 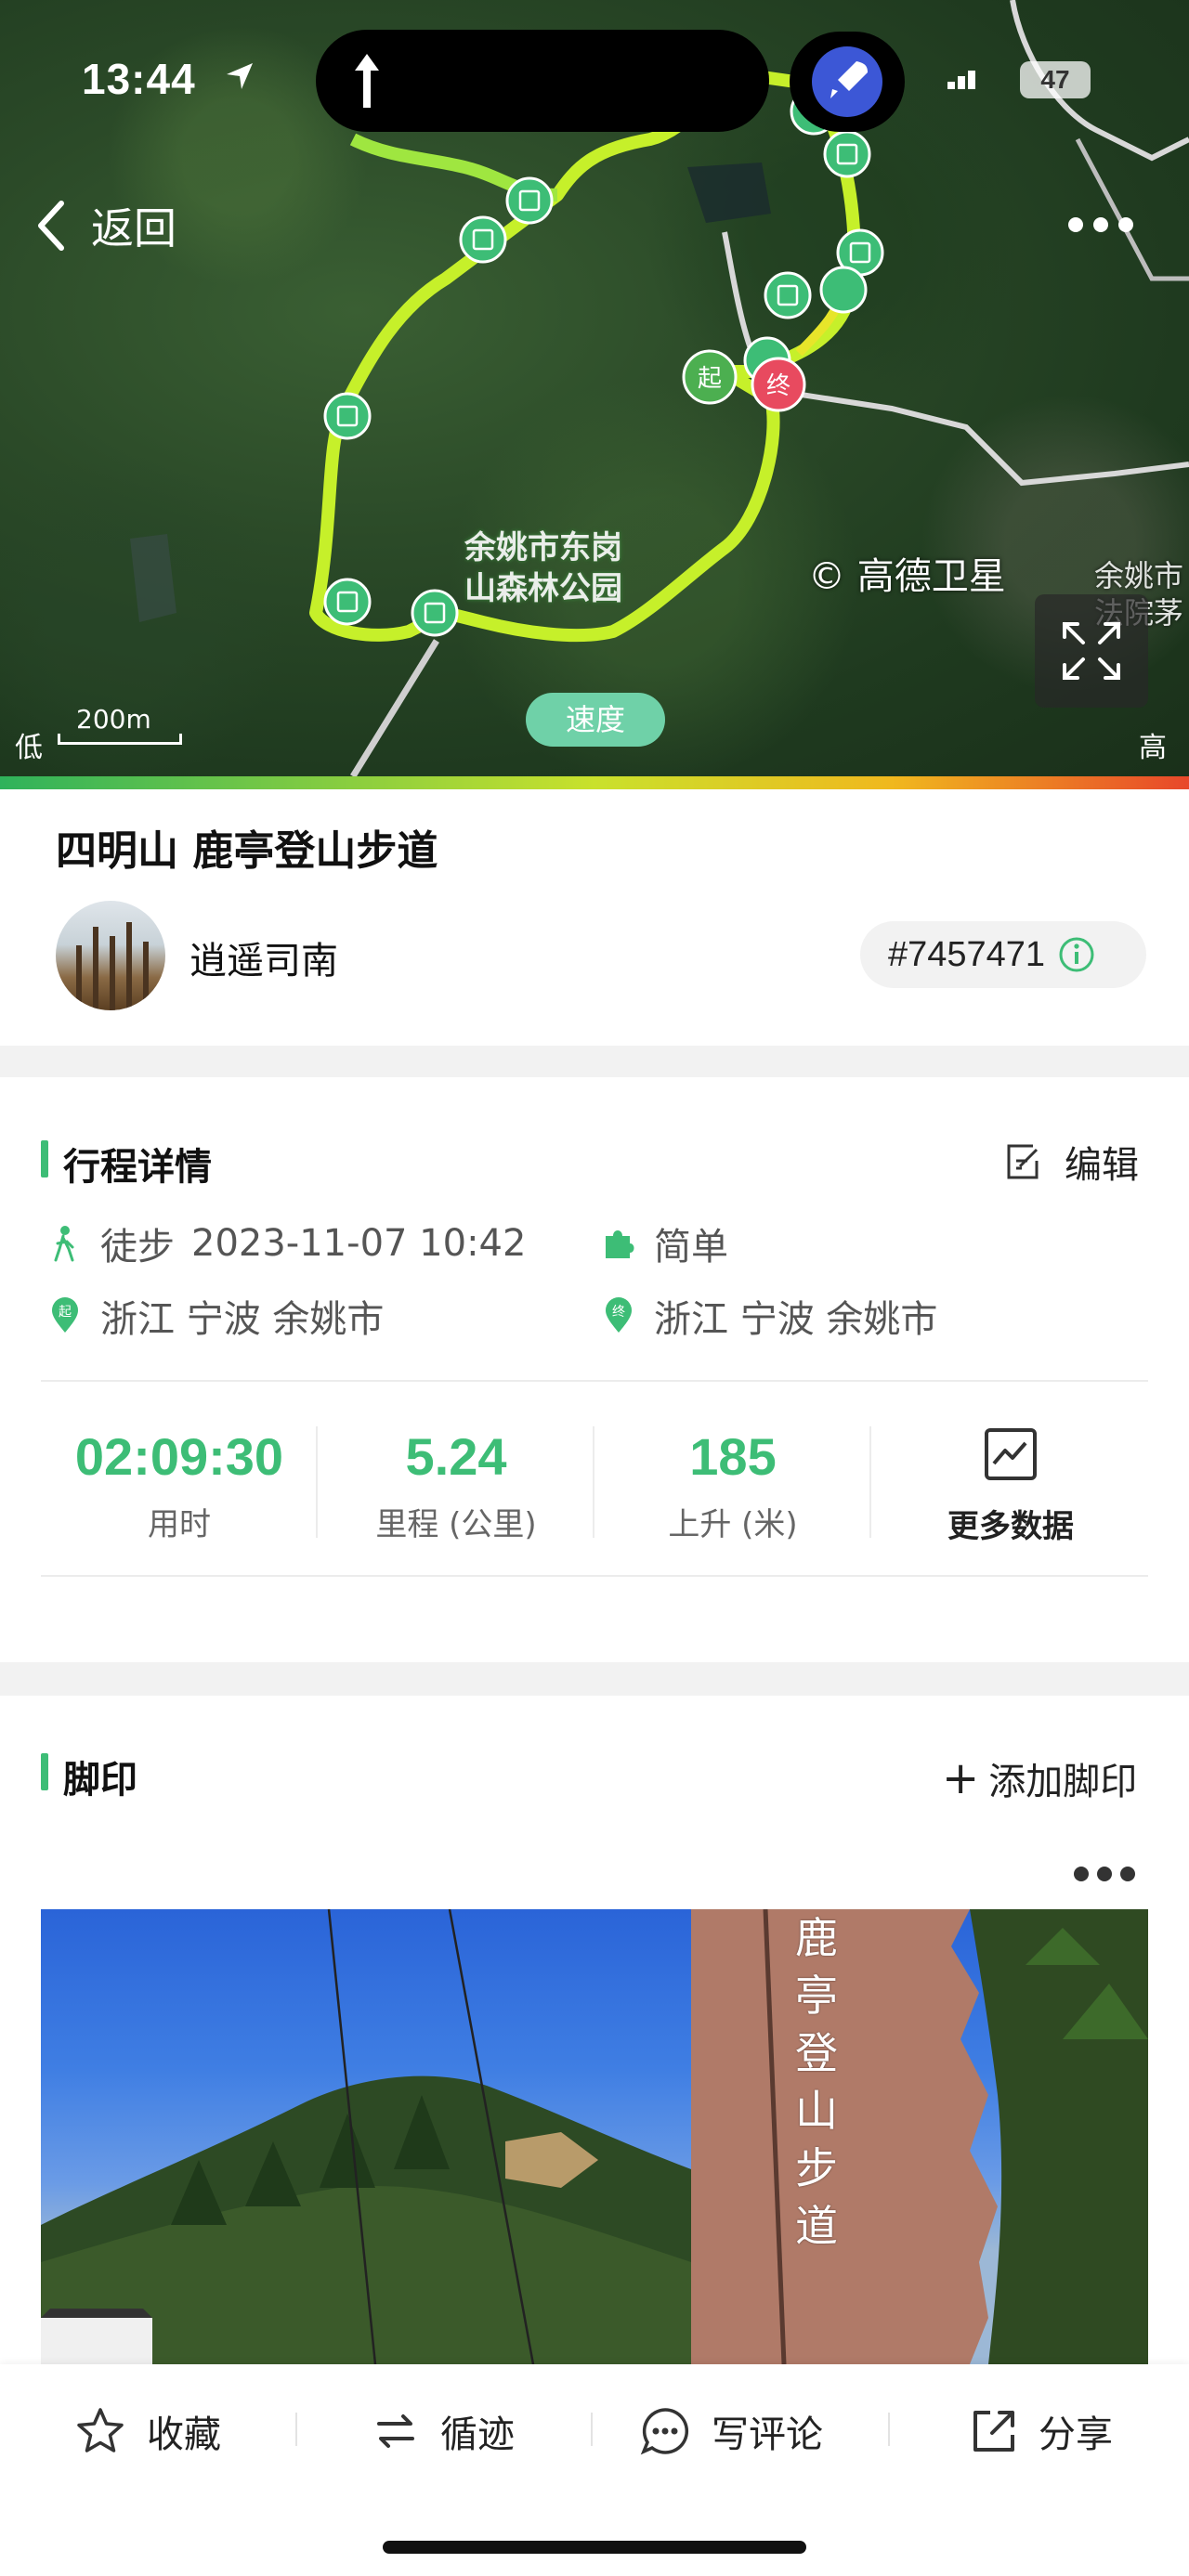 What do you see at coordinates (51, 226) in the screenshot?
I see `chevron-left-icon` at bounding box center [51, 226].